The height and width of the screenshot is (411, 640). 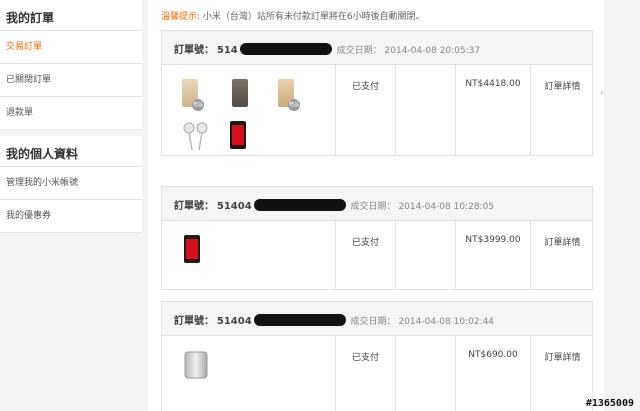 I want to click on scroll-arrow-icon: ›, so click(x=601, y=92).